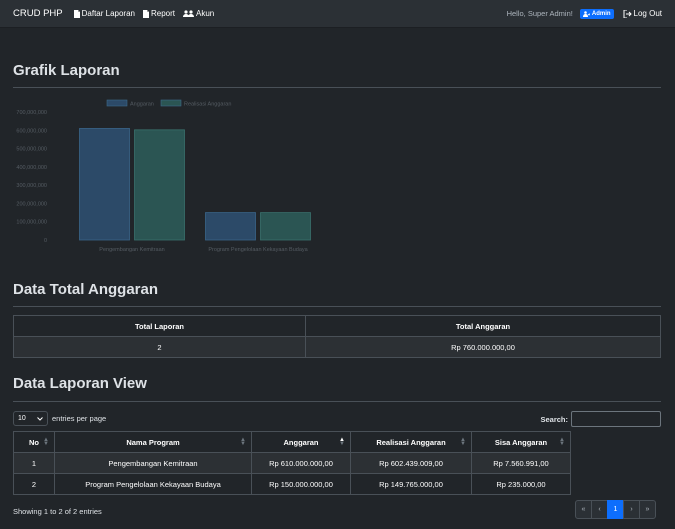 This screenshot has width=675, height=529. What do you see at coordinates (301, 484) in the screenshot?
I see `cell-anggaran: Rp 150.000.000,00` at bounding box center [301, 484].